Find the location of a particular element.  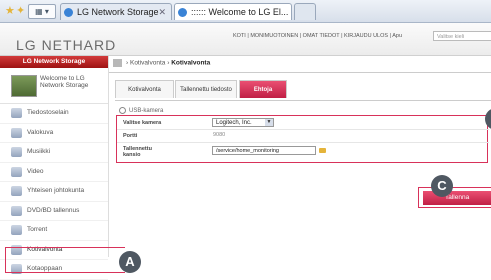

port-label: Portti is located at coordinates (130, 136).